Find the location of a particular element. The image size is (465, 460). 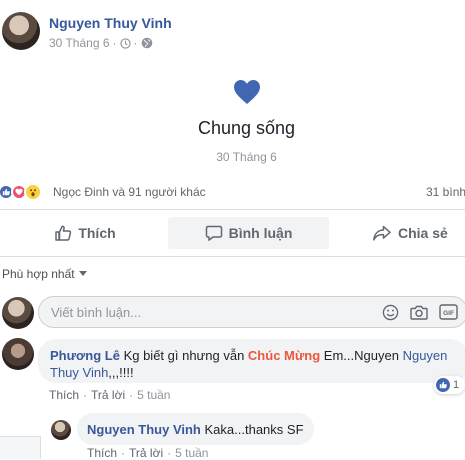

post-content-title: Chung sống is located at coordinates (246, 128).